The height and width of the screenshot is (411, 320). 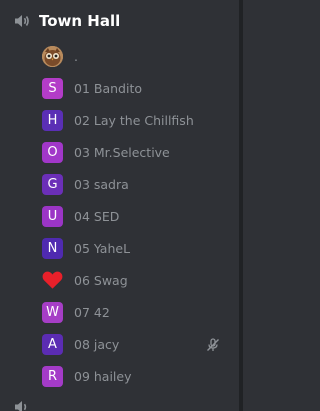 I want to click on voice-user-row: U 04 SED, so click(x=119, y=216).